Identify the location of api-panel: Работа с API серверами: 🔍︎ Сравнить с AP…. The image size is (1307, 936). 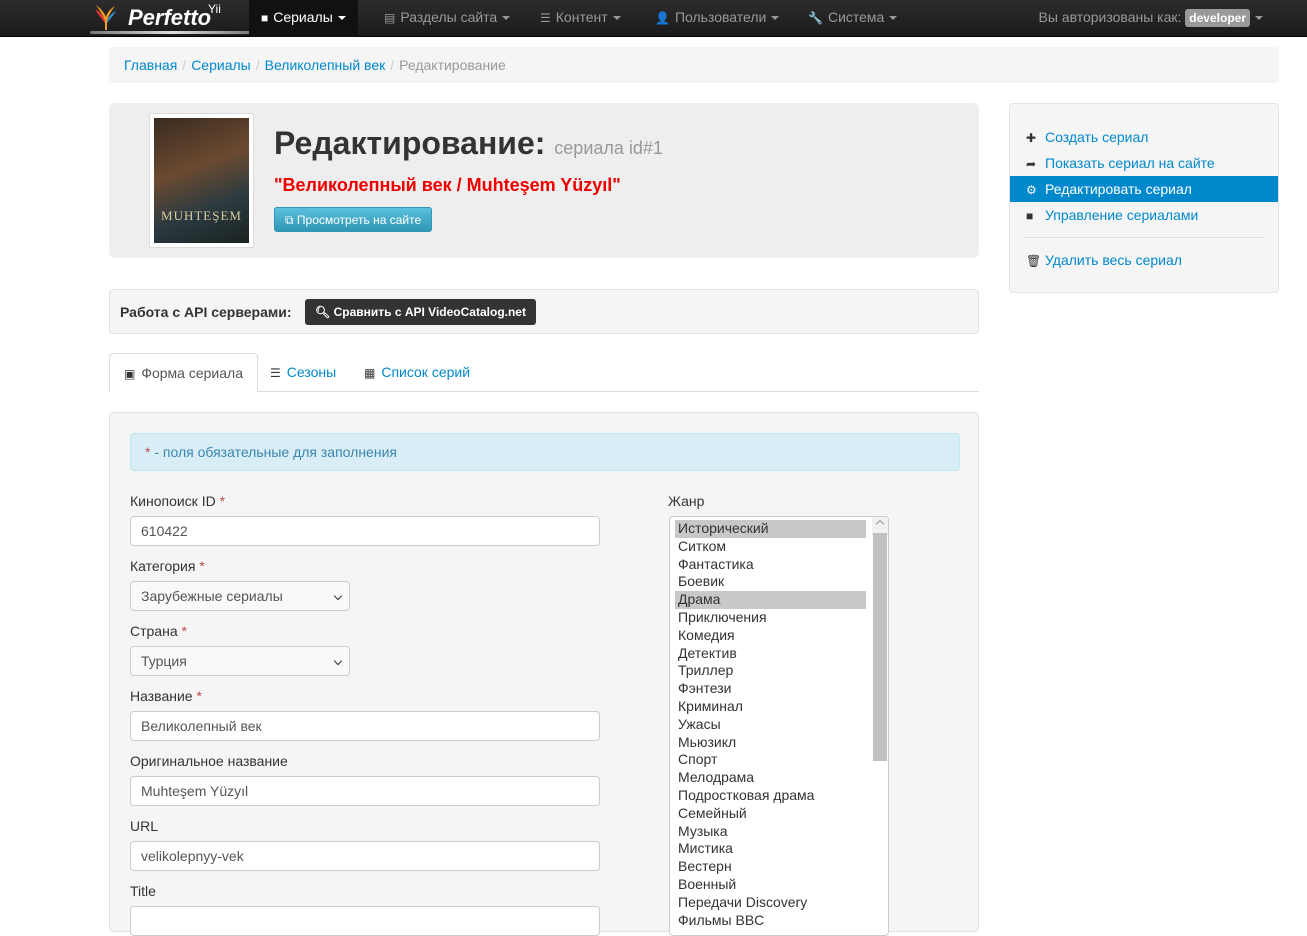
(544, 311).